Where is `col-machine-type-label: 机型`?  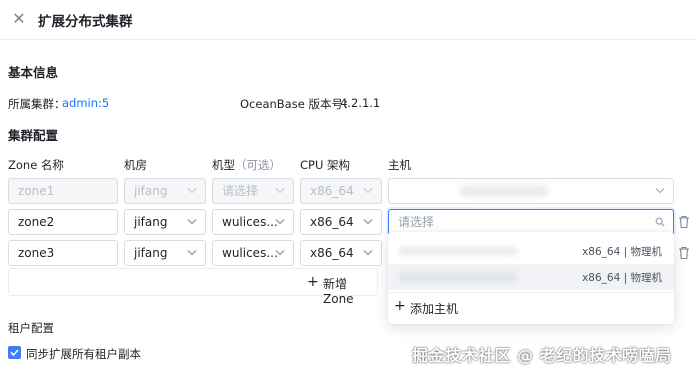 col-machine-type-label: 机型 is located at coordinates (223, 165).